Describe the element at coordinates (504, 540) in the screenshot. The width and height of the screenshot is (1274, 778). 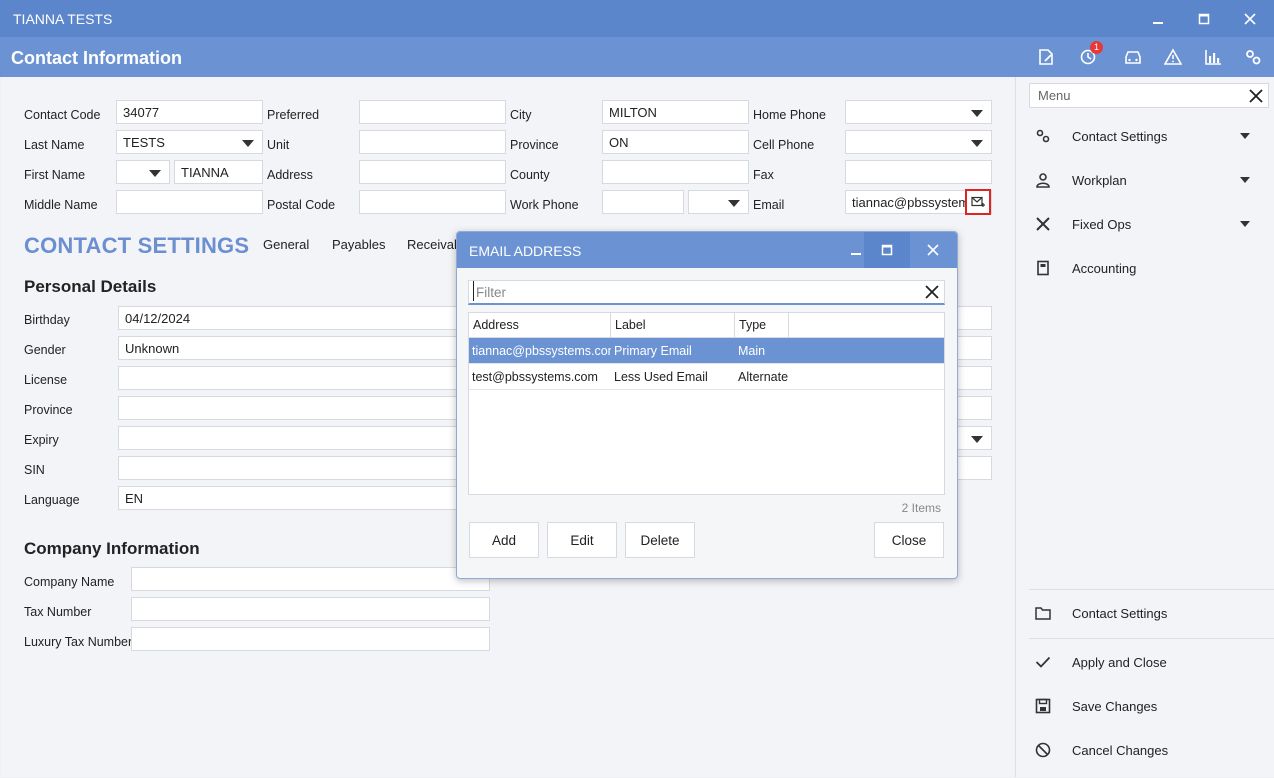
I see `add-button: Add` at that location.